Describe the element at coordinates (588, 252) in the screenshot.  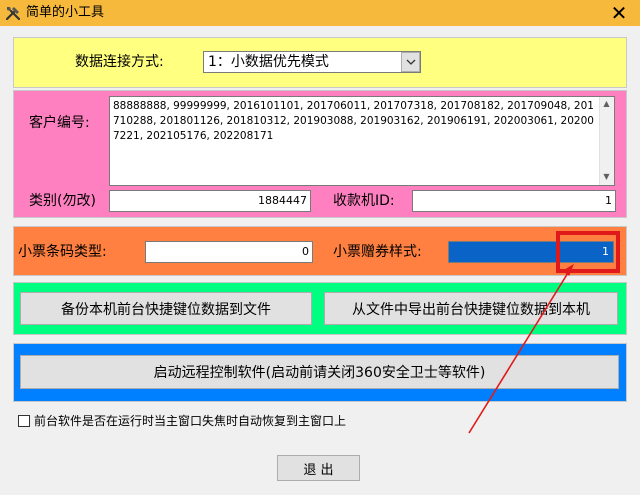
I see `annotation-highlight-box` at that location.